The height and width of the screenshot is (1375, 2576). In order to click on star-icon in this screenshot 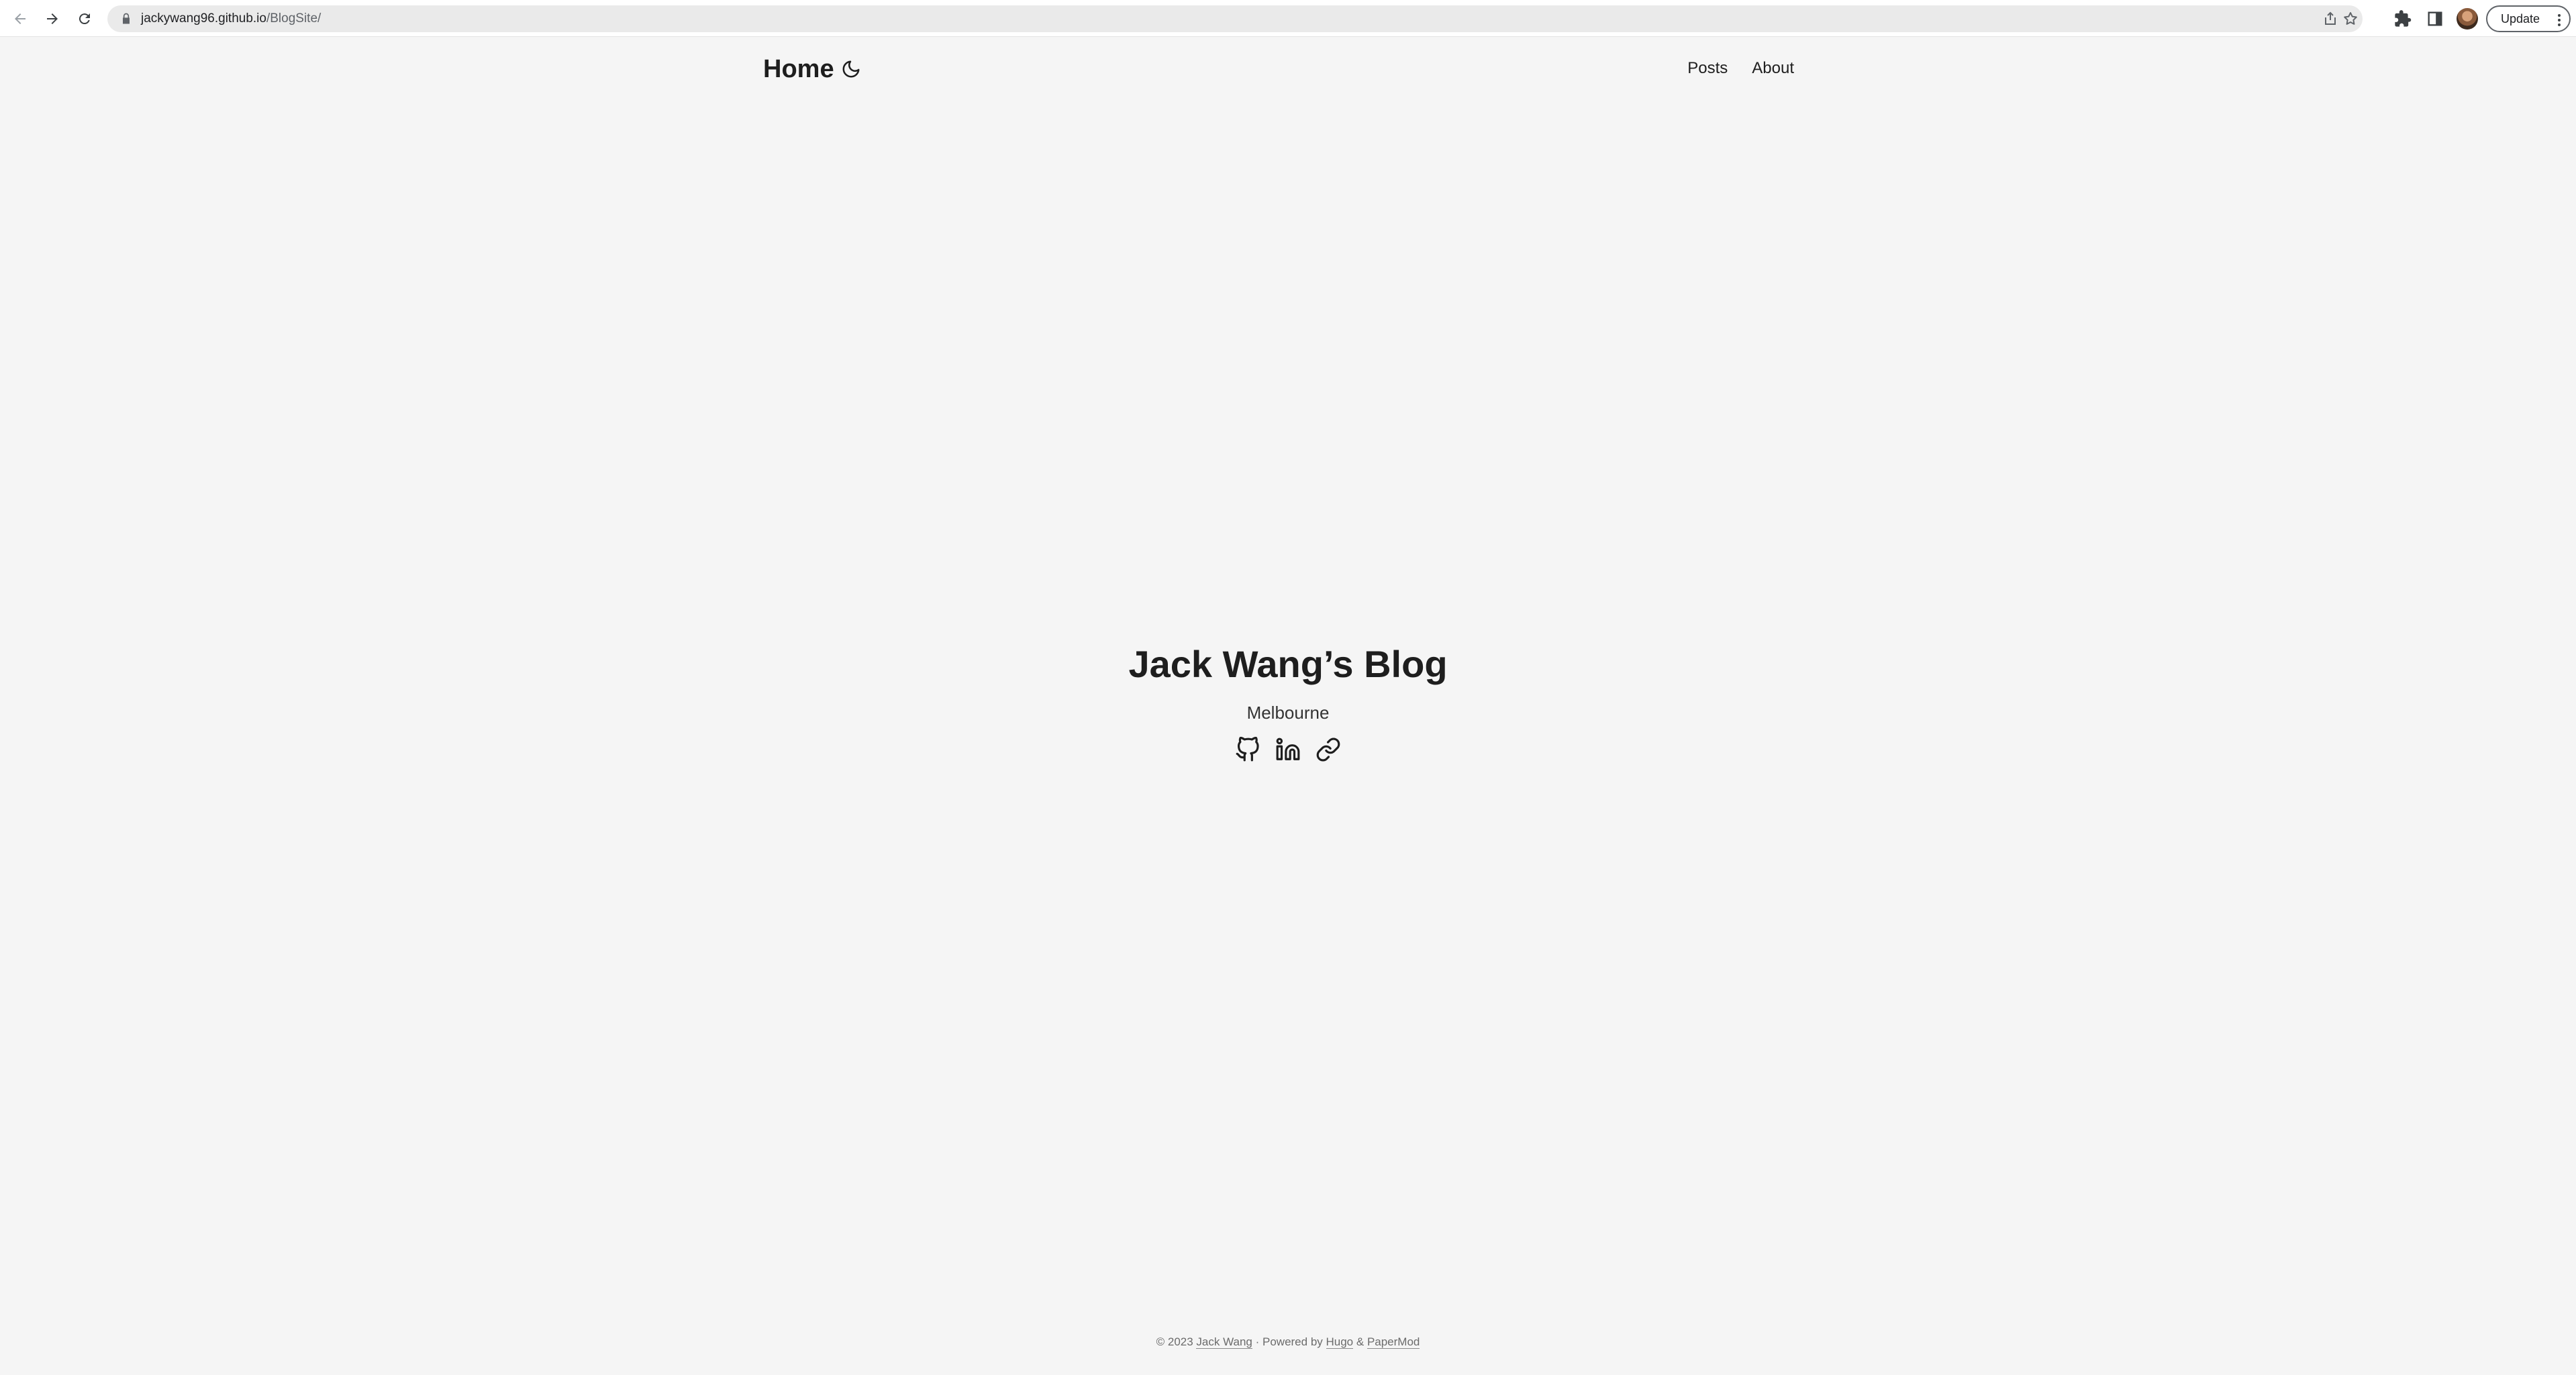, I will do `click(2350, 19)`.